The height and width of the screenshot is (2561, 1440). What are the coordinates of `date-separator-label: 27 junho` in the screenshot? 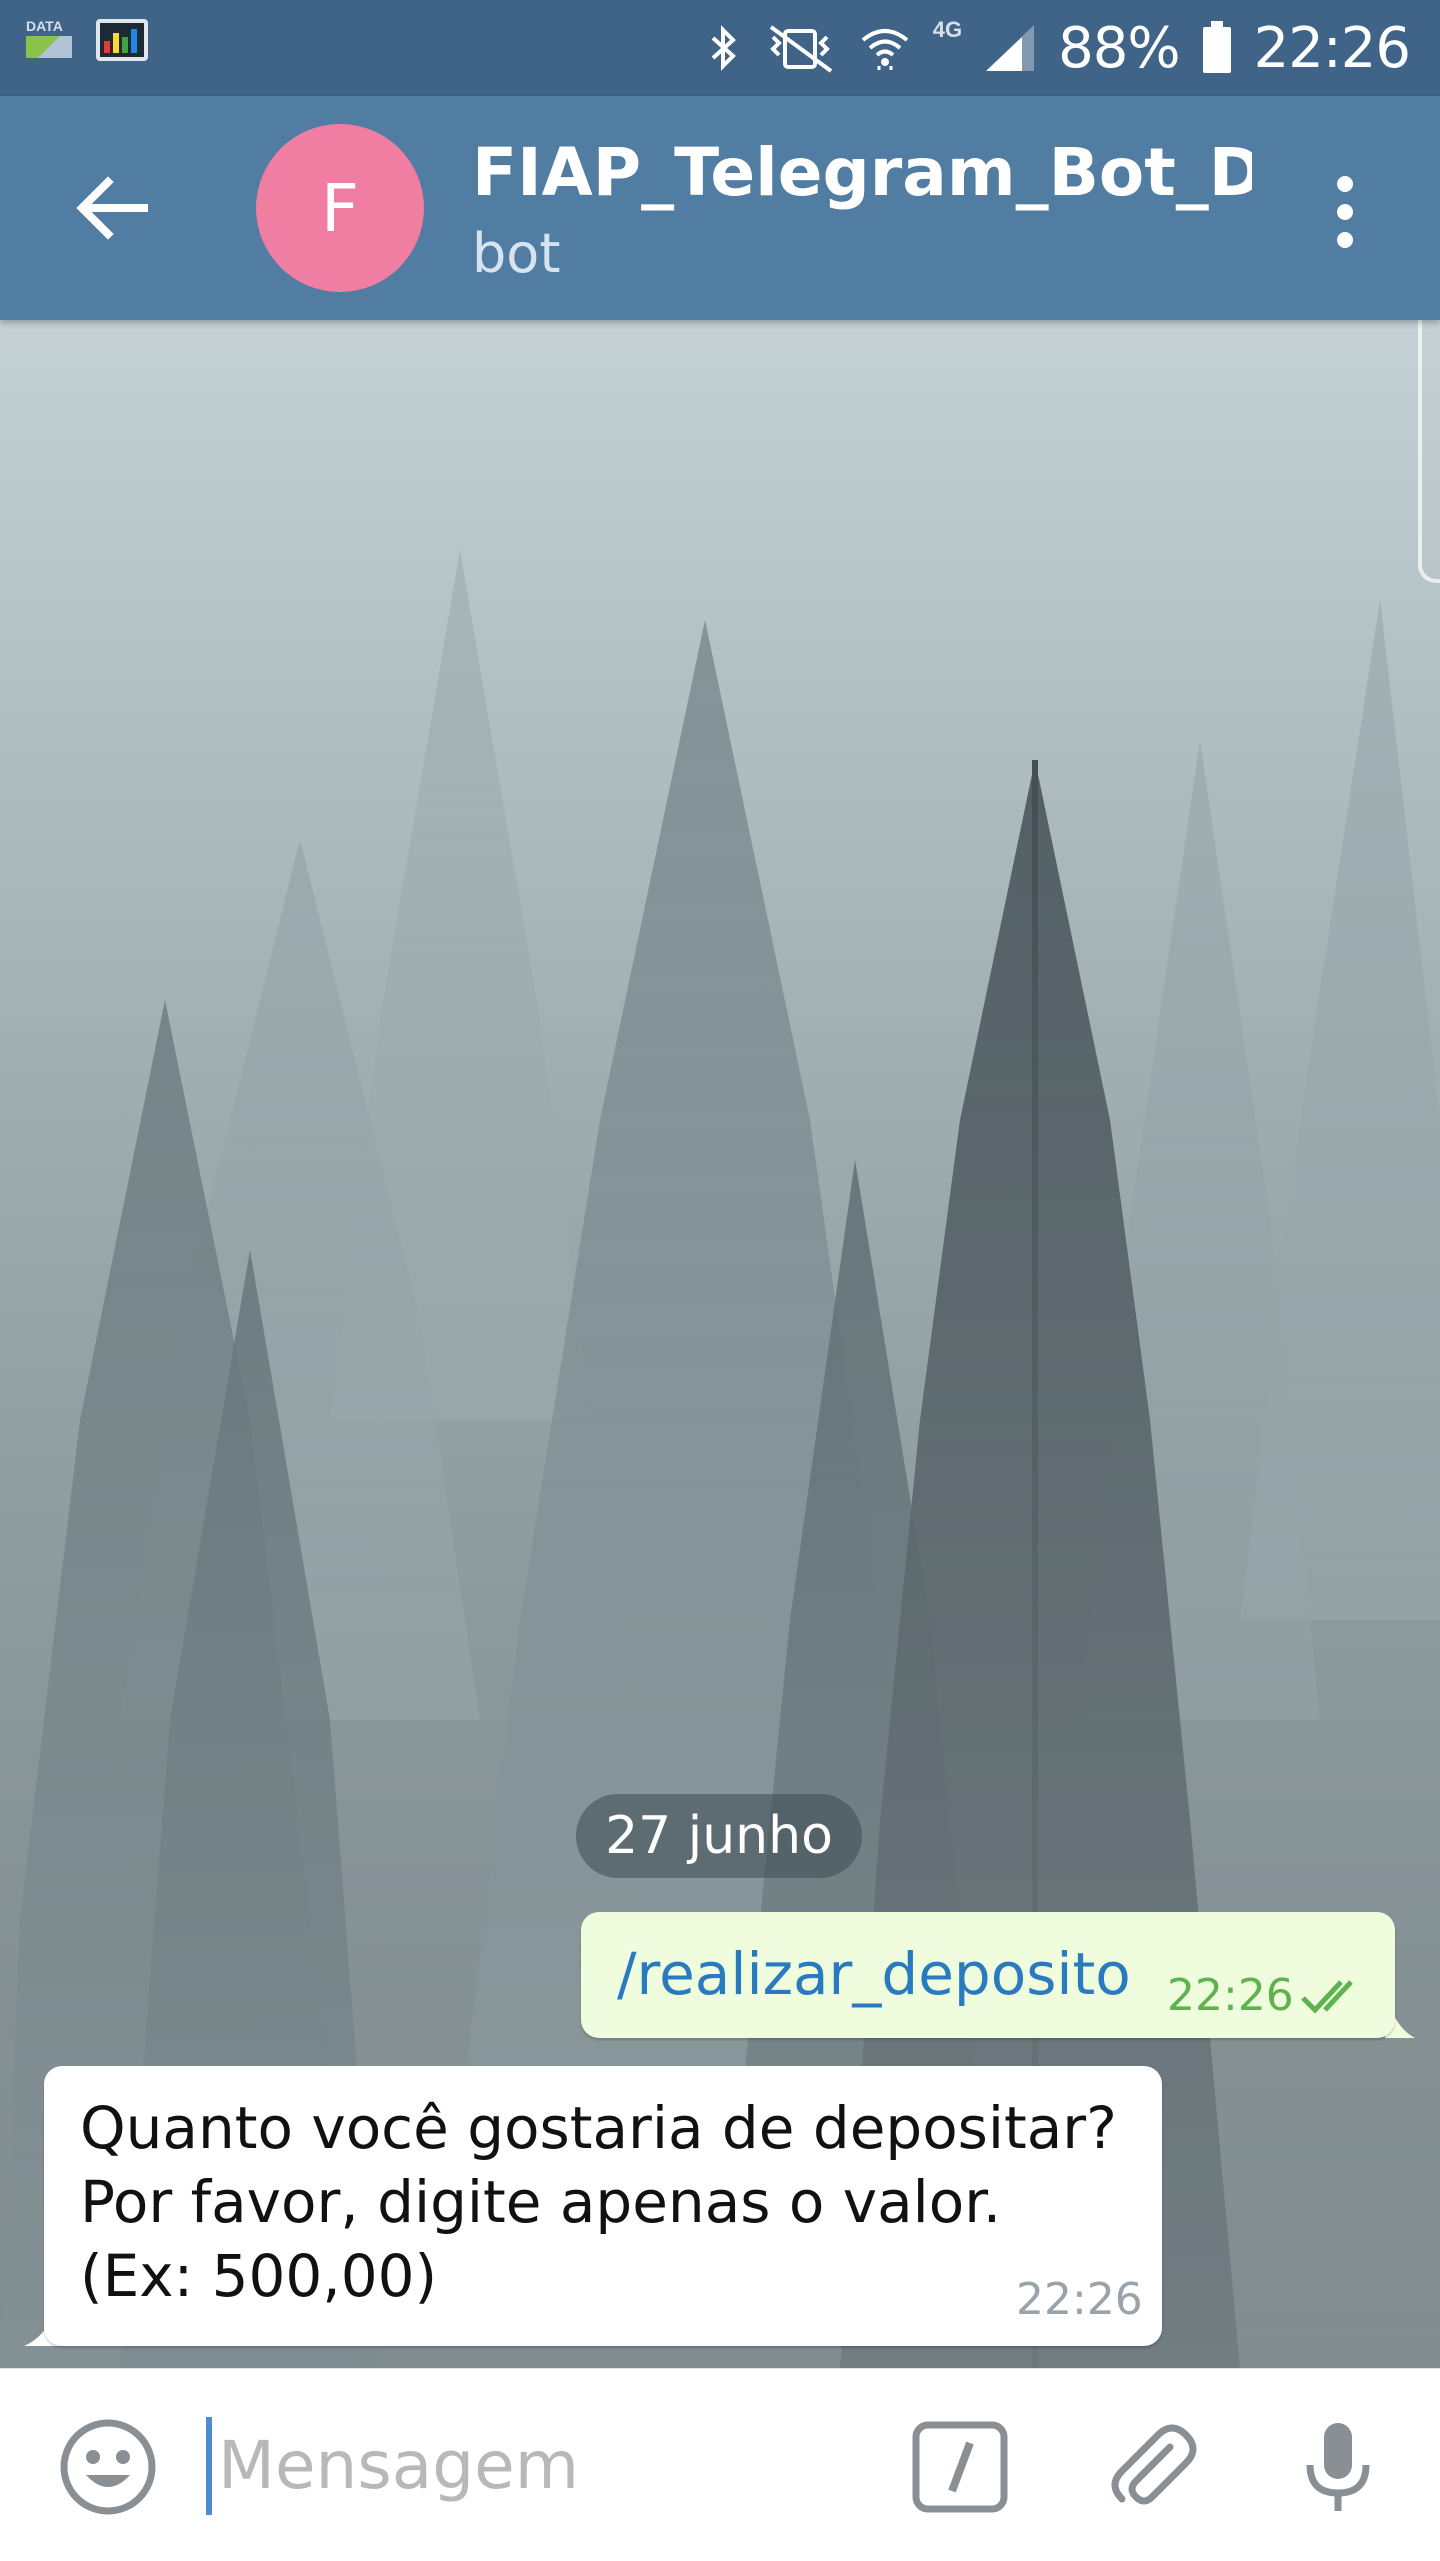 It's located at (719, 1836).